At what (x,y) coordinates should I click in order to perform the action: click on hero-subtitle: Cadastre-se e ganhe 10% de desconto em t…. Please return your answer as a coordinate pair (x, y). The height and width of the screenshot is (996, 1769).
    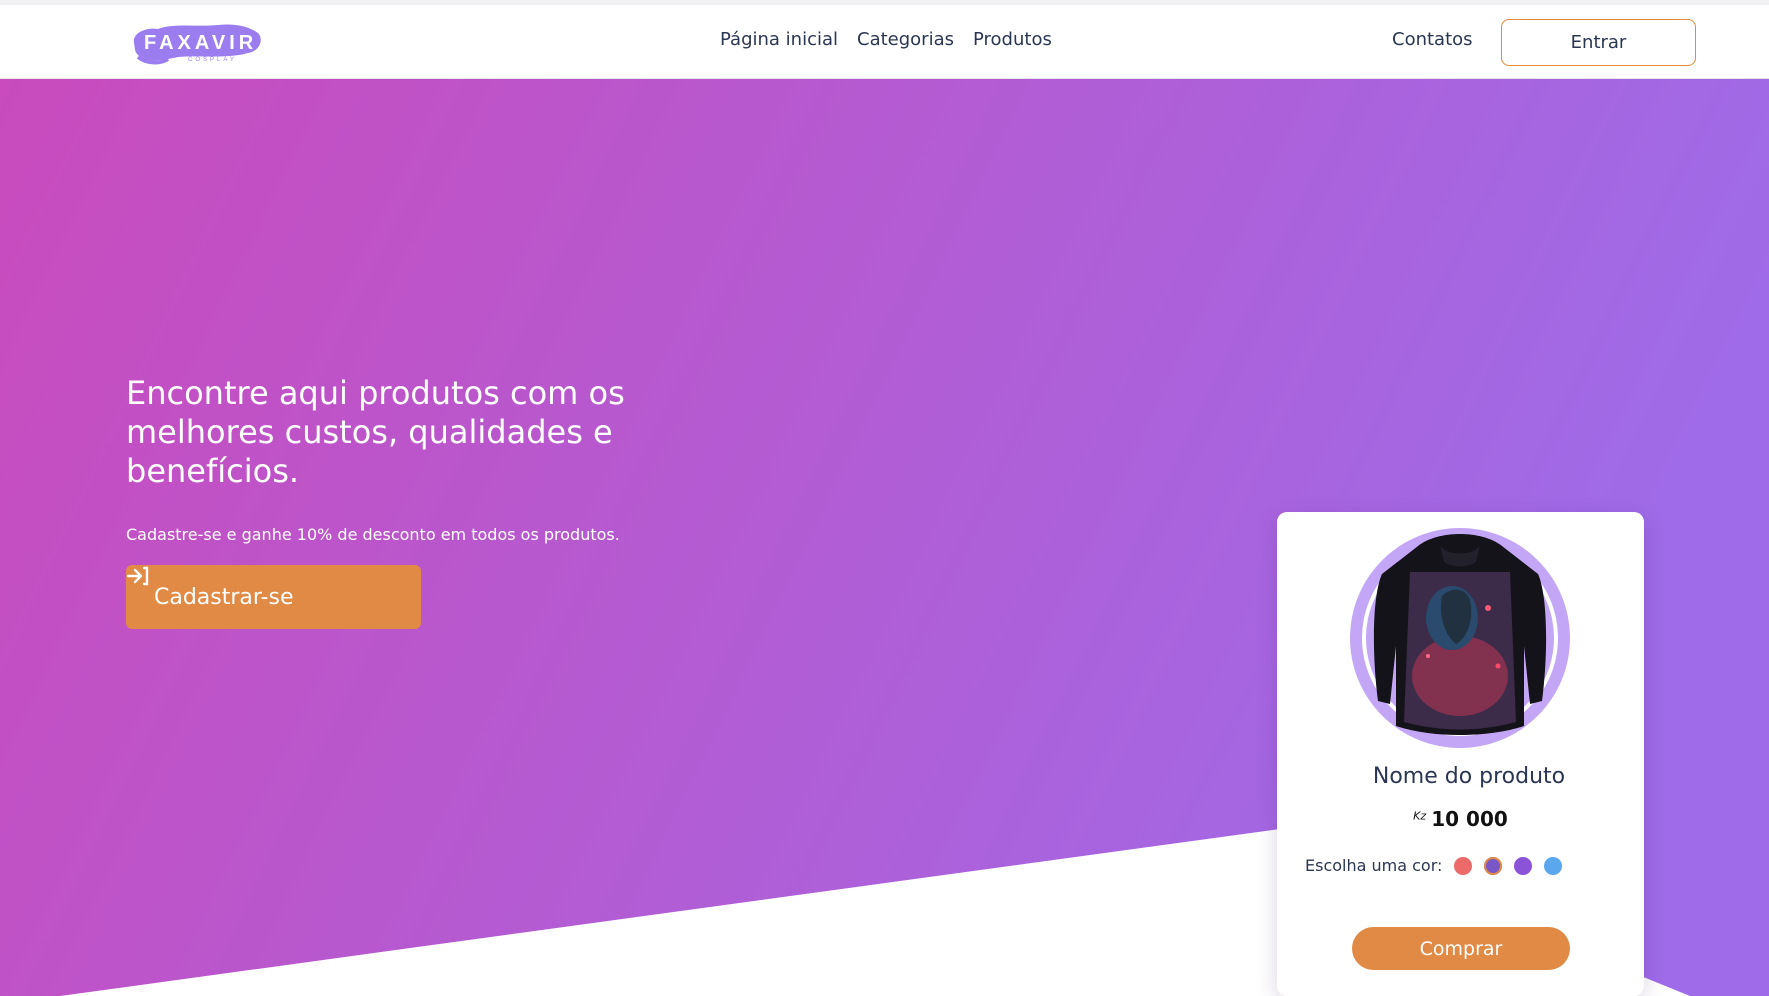
    Looking at the image, I should click on (373, 534).